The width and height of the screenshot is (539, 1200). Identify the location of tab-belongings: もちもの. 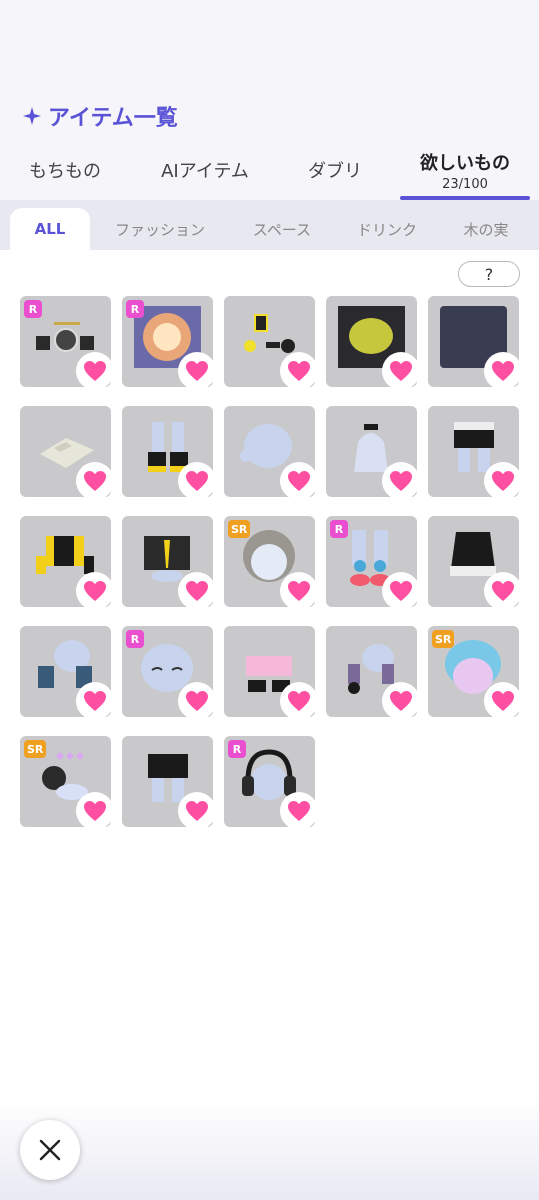
(65, 170).